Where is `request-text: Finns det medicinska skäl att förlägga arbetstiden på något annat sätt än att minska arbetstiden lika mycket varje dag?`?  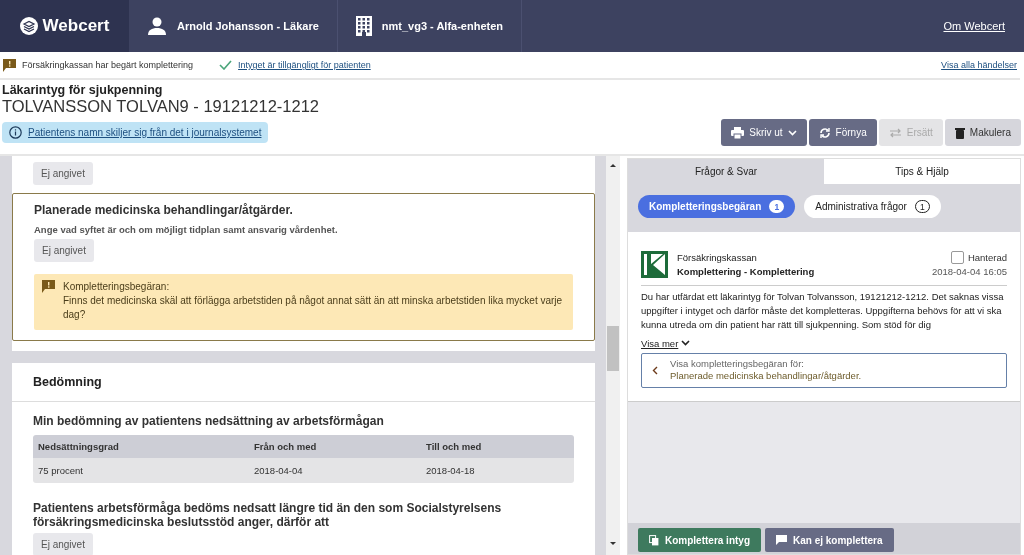
request-text: Finns det medicinska skäl att förlägga arbetstiden på något annat sätt än att minska arbetstiden lika mycket varje dag? is located at coordinates (313, 308).